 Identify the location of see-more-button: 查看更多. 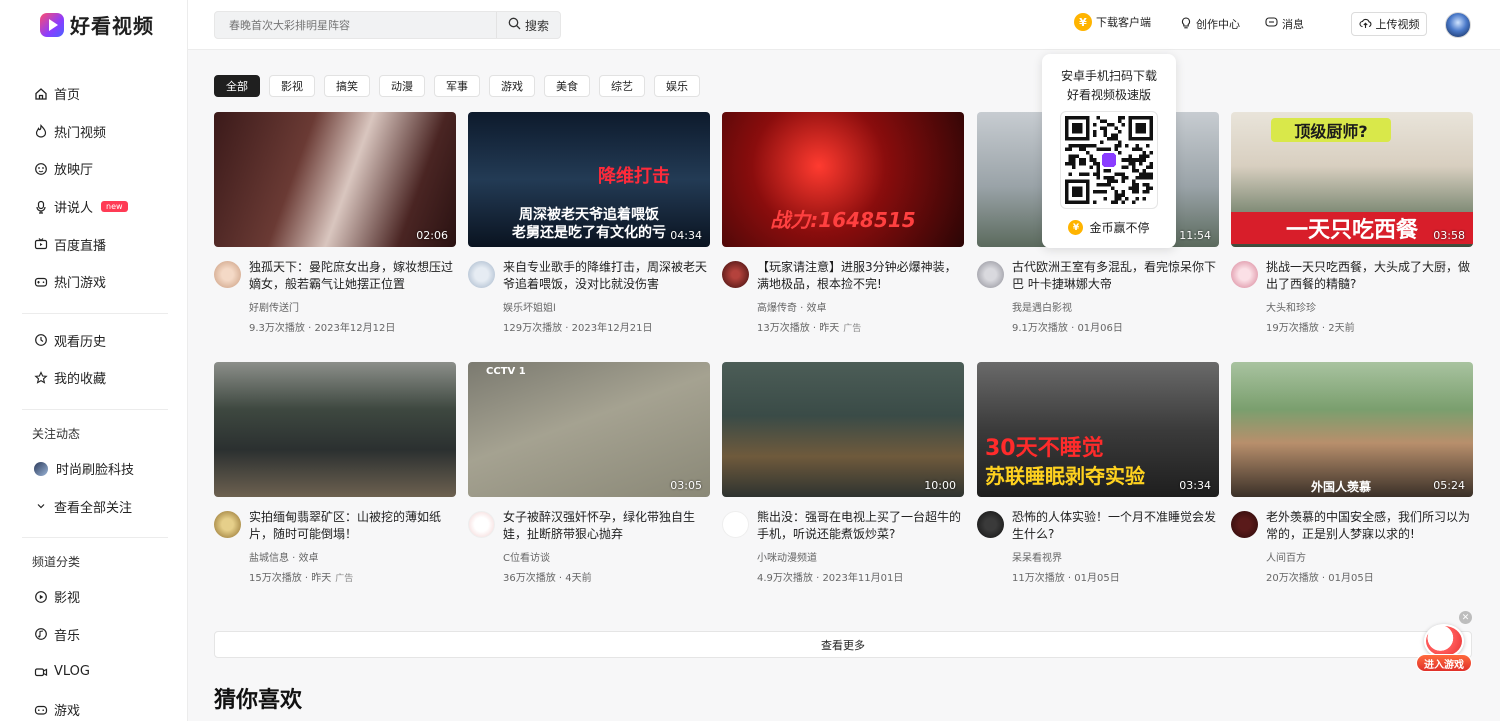
(843, 644).